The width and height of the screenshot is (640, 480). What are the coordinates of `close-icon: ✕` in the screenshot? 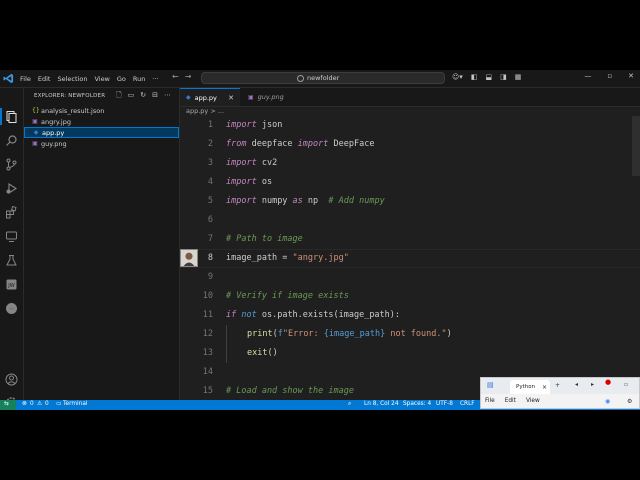 It's located at (631, 76).